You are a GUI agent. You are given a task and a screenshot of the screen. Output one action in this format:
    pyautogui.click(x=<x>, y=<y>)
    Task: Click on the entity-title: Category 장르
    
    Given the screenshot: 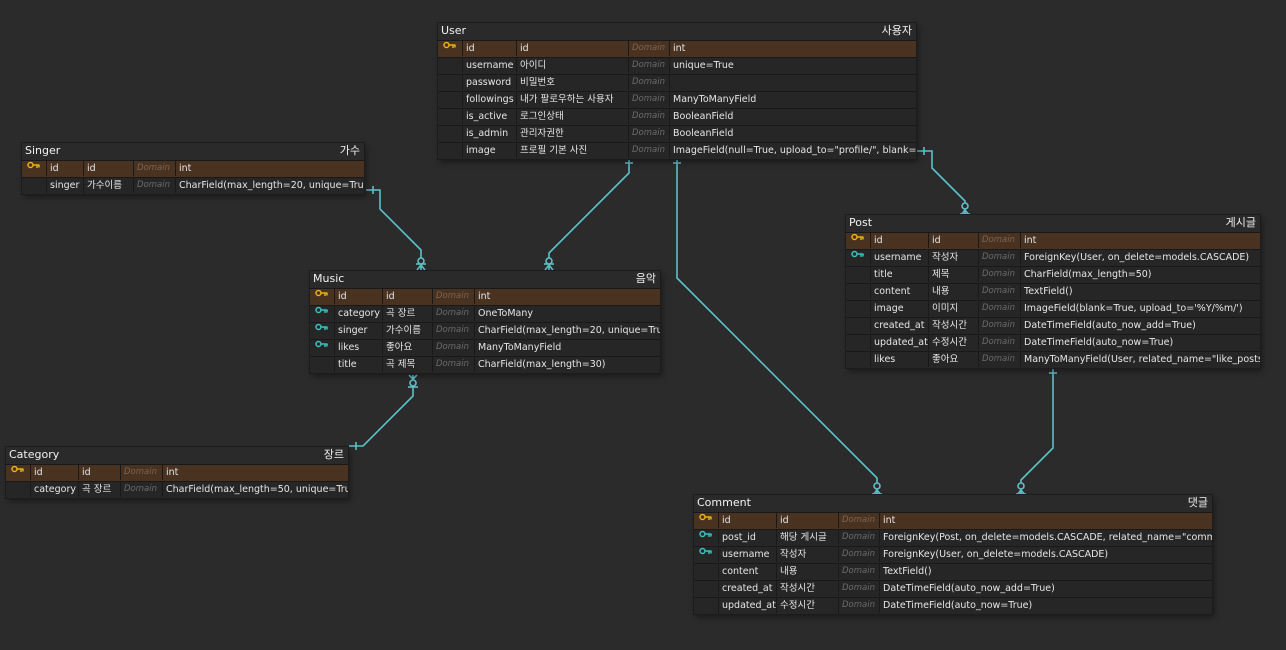 What is the action you would take?
    pyautogui.click(x=177, y=455)
    